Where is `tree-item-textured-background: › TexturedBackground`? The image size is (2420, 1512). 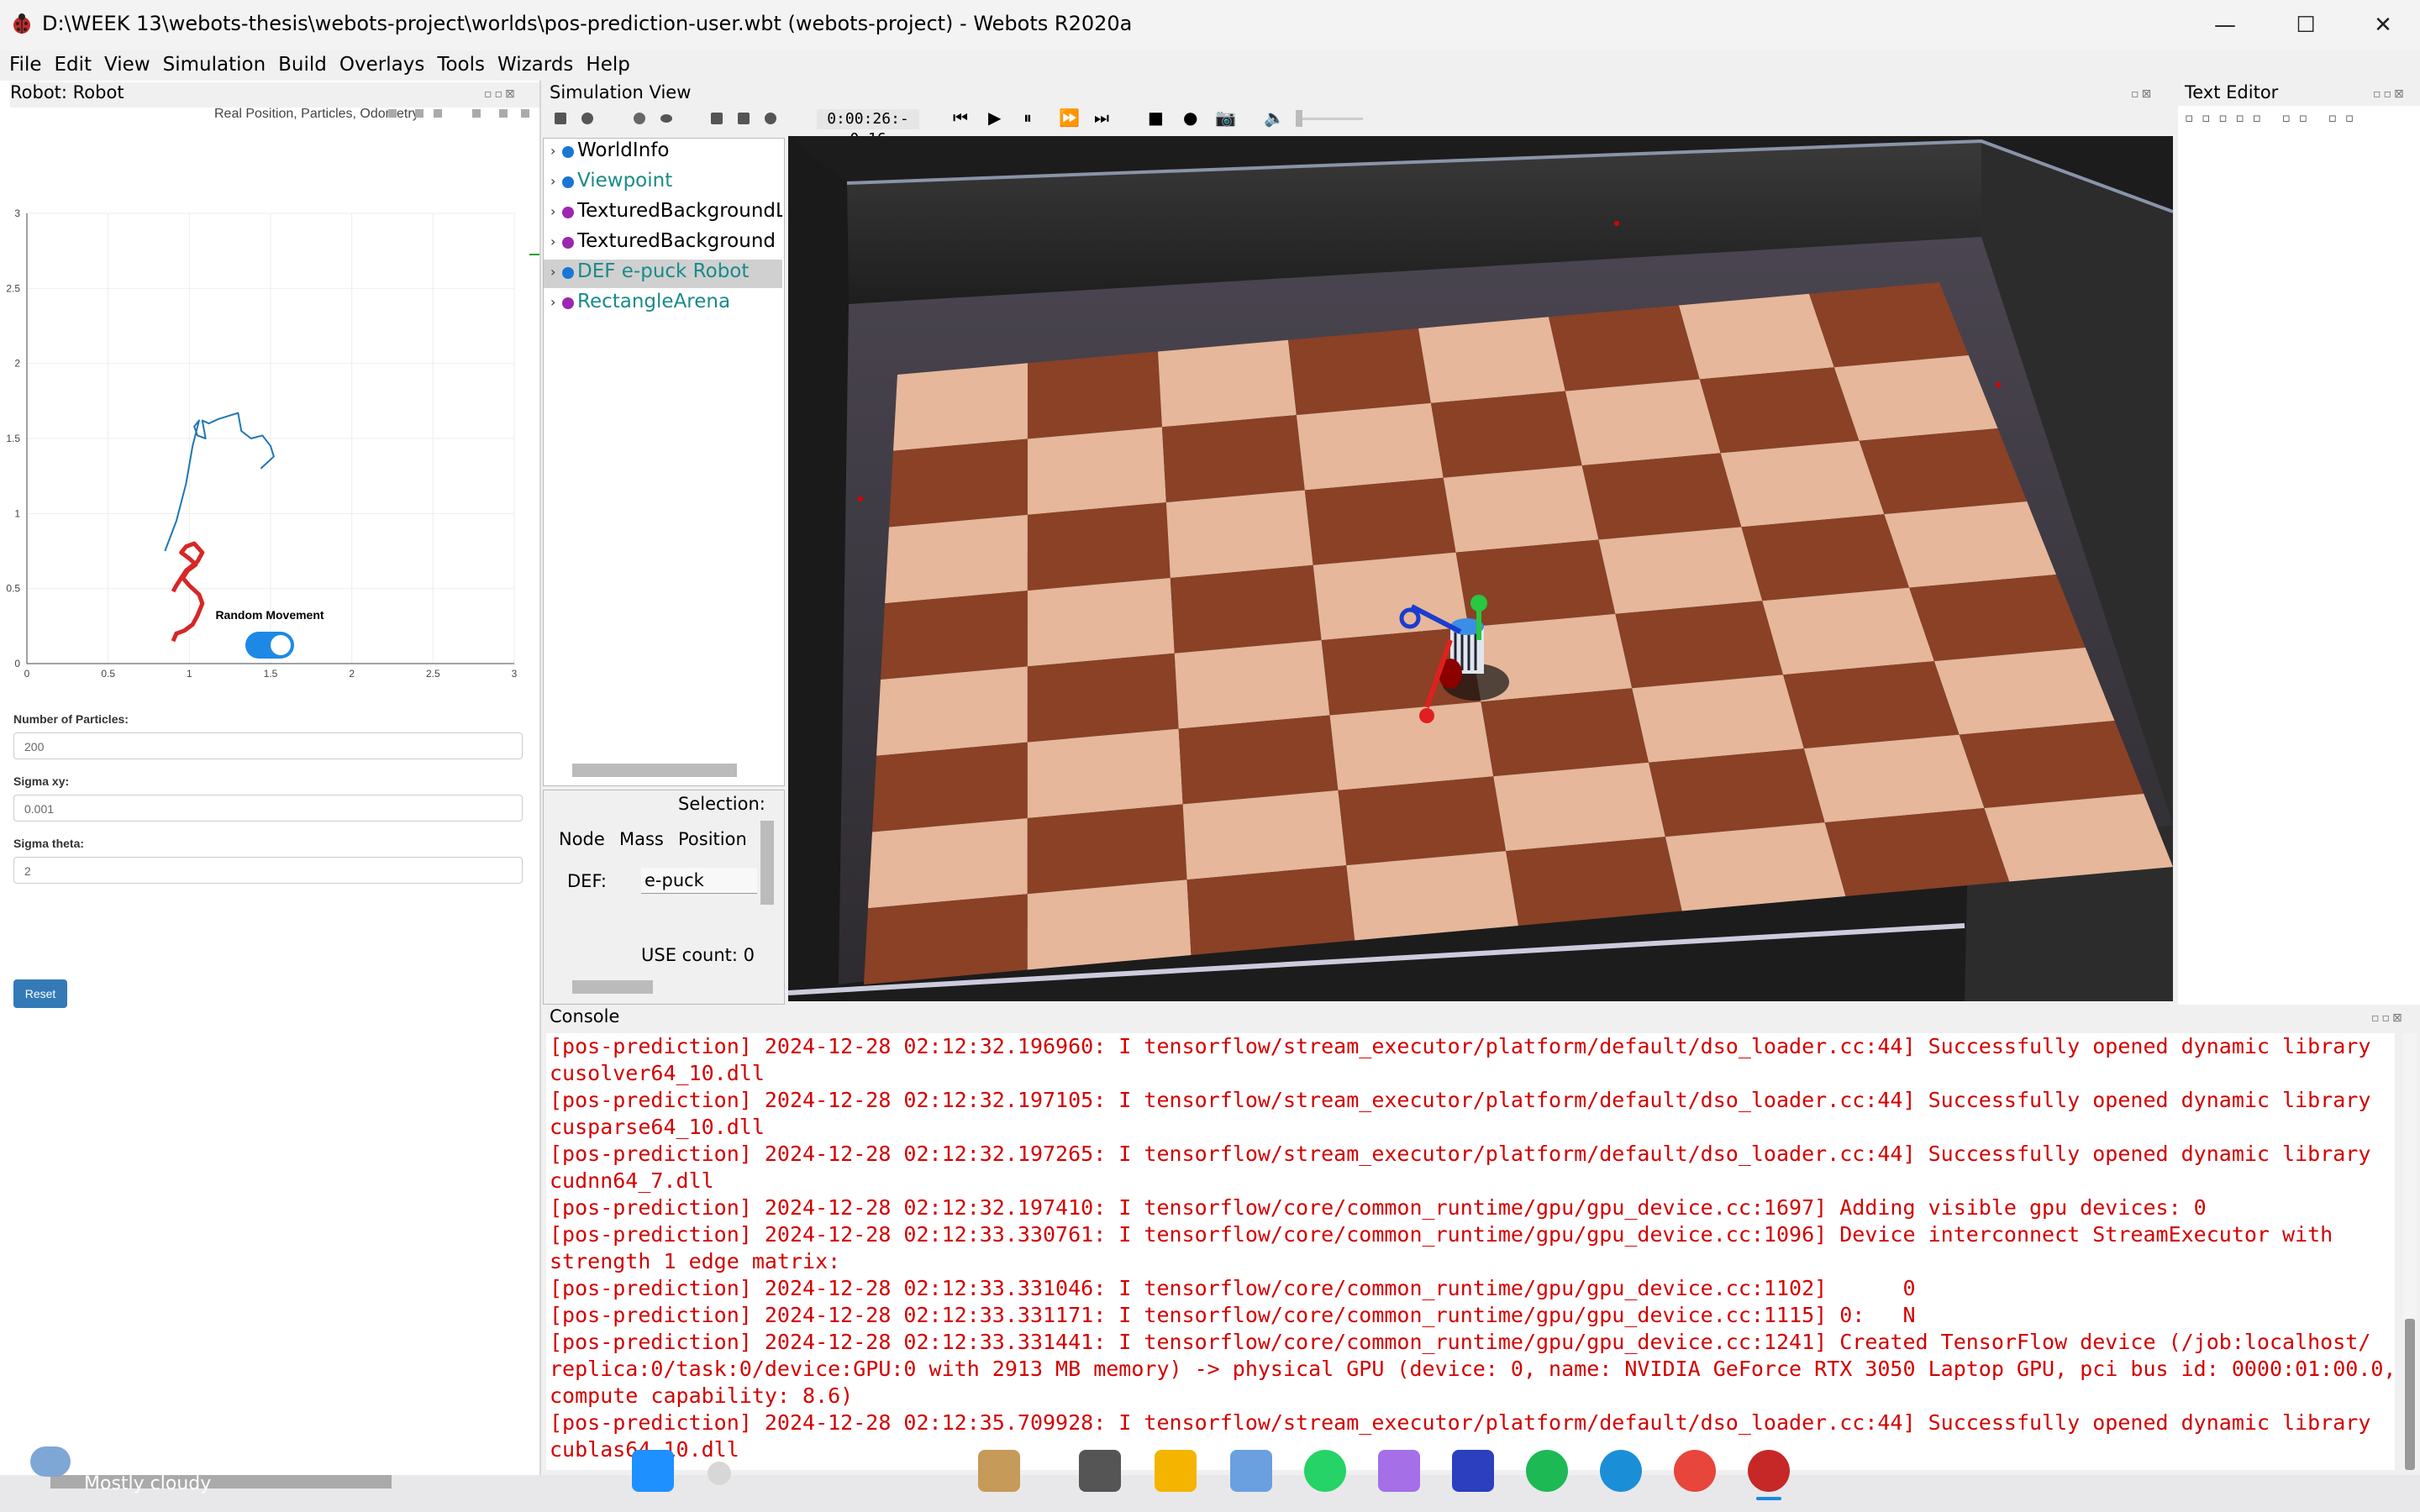
tree-item-textured-background: › TexturedBackground is located at coordinates (663, 243).